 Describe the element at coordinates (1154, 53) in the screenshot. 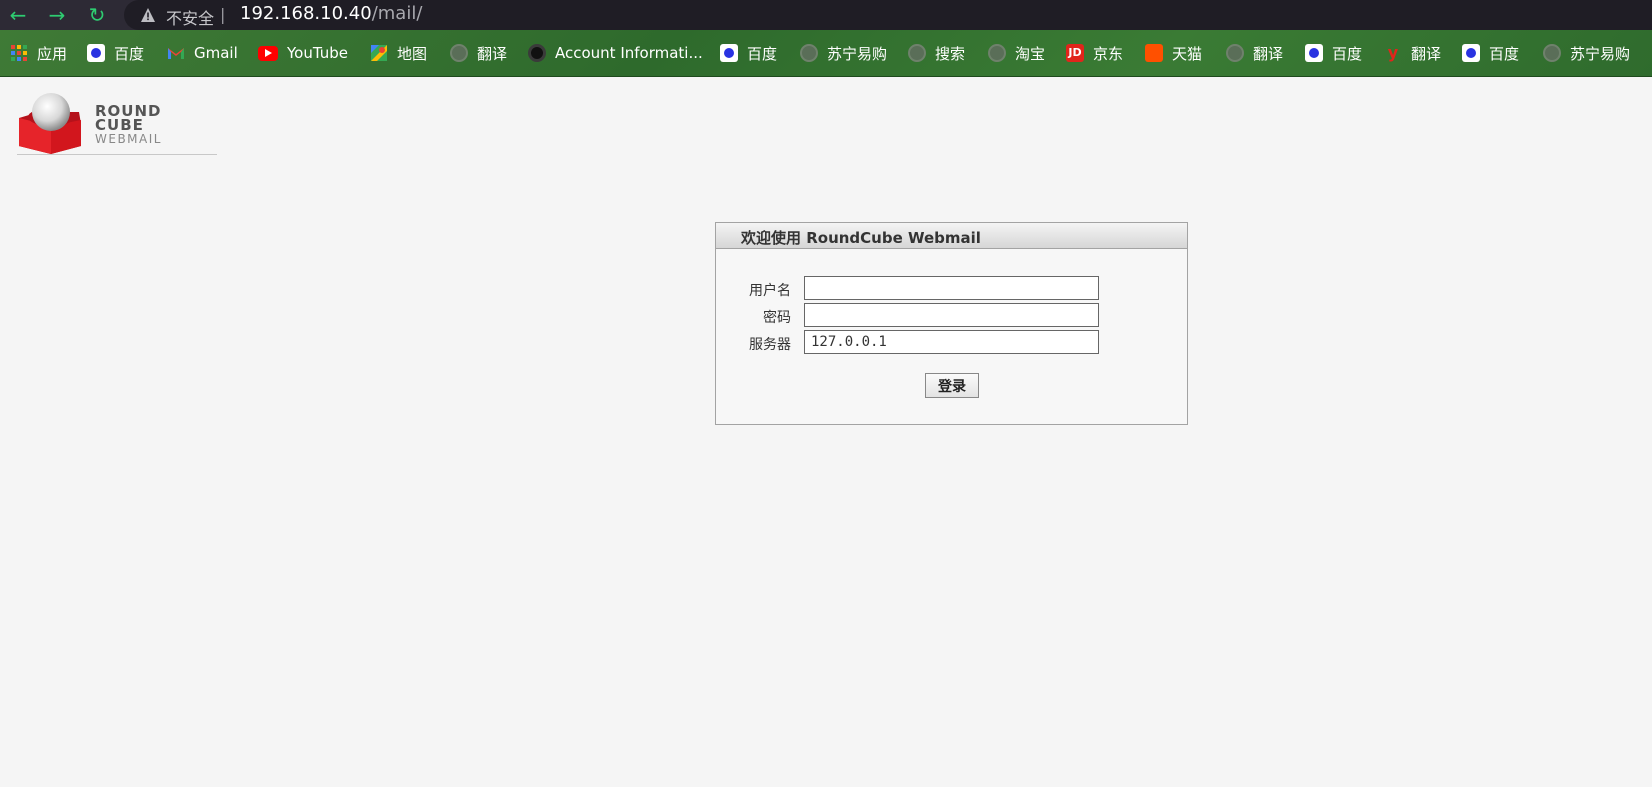

I see `tmall-icon` at that location.